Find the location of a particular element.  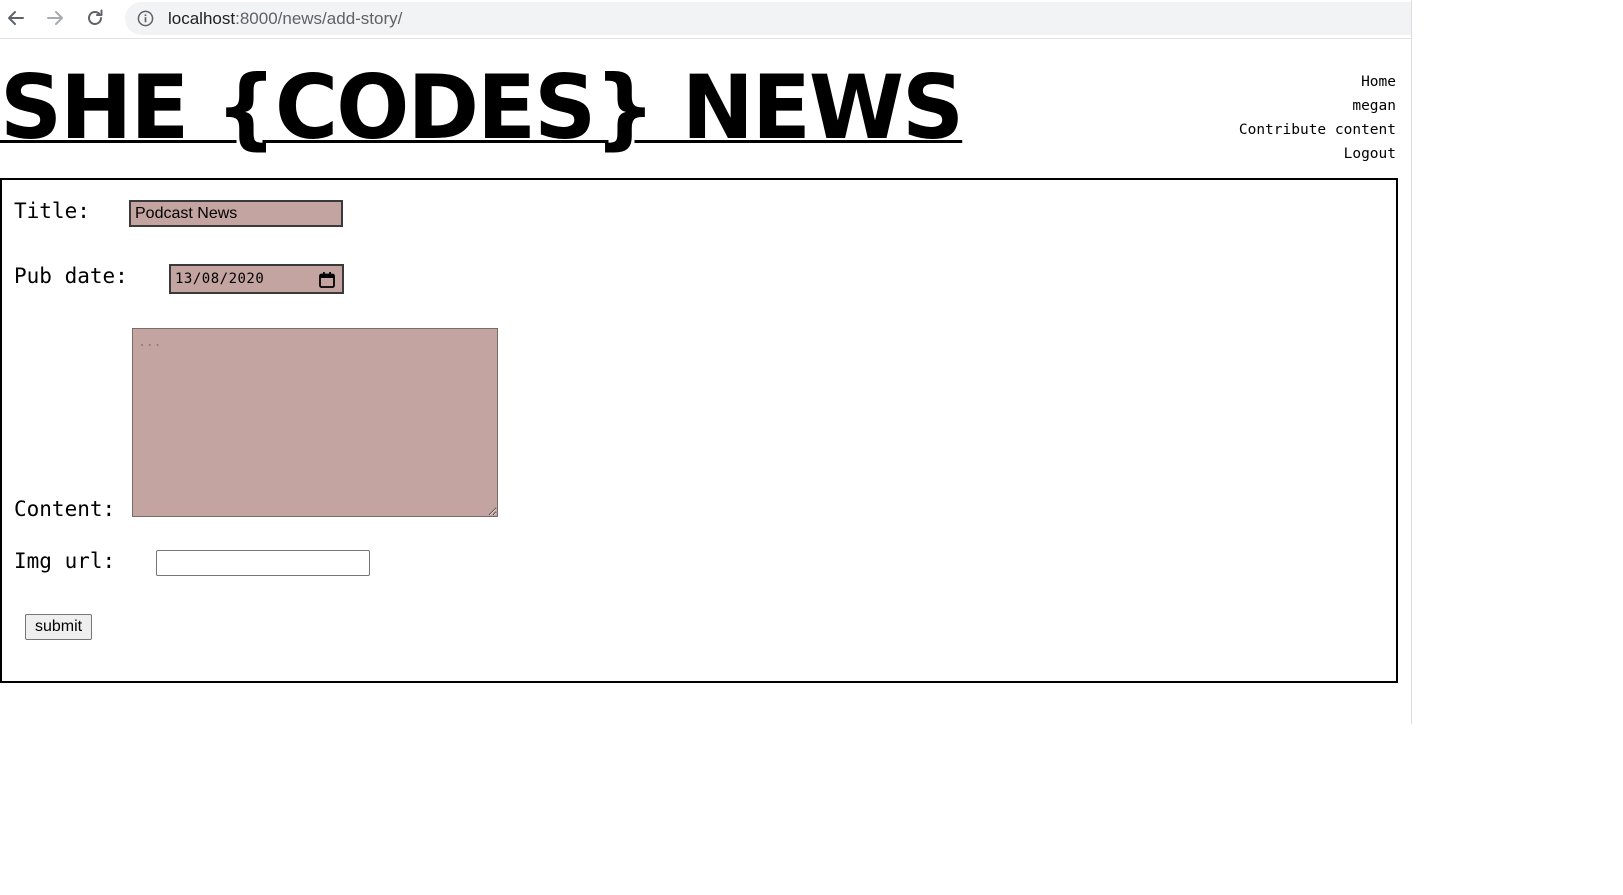

nav-user-link: megan is located at coordinates (1317, 106).